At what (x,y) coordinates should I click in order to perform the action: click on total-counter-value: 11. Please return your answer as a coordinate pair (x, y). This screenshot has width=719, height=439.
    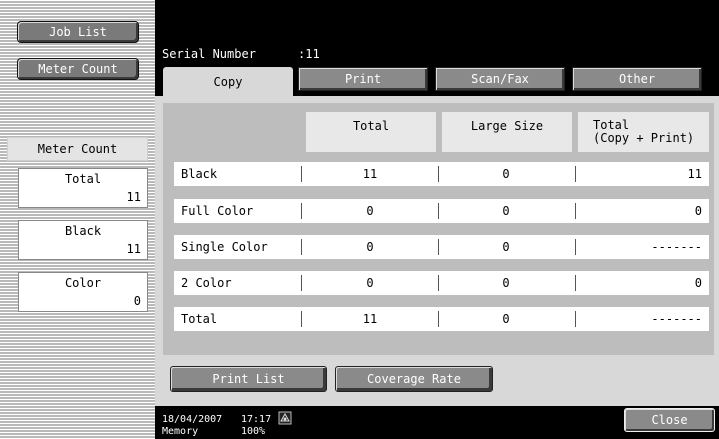
    Looking at the image, I should click on (133, 197).